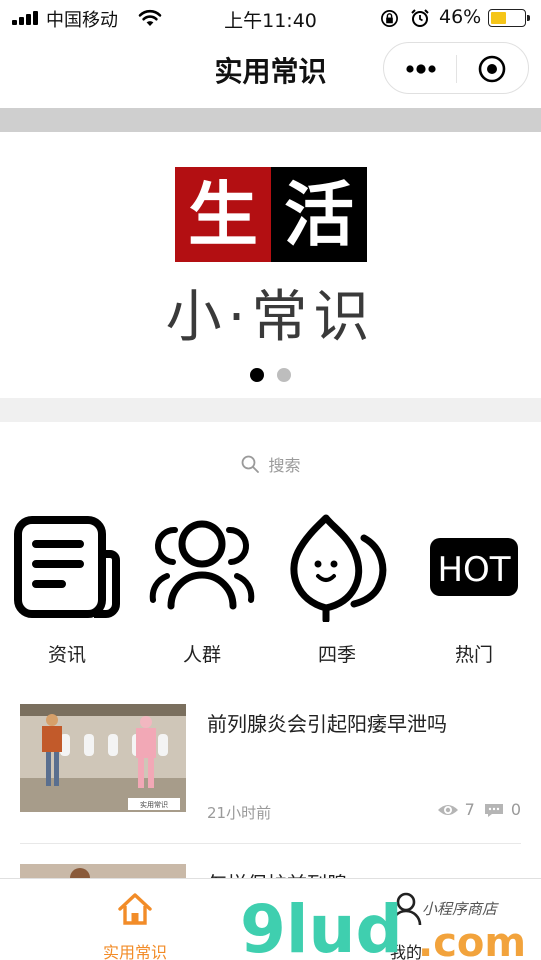 This screenshot has height=960, width=541. What do you see at coordinates (135, 909) in the screenshot?
I see `home-icon` at bounding box center [135, 909].